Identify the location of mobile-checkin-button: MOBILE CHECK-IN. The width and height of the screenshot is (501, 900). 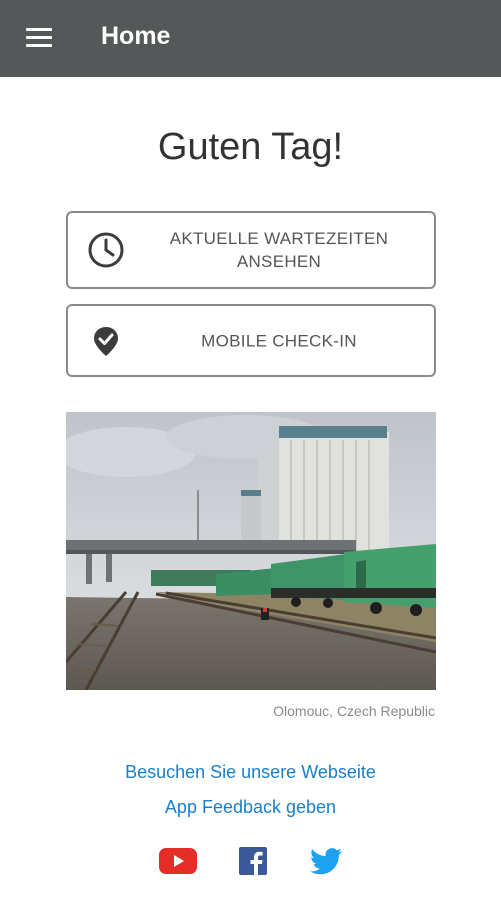
(251, 340).